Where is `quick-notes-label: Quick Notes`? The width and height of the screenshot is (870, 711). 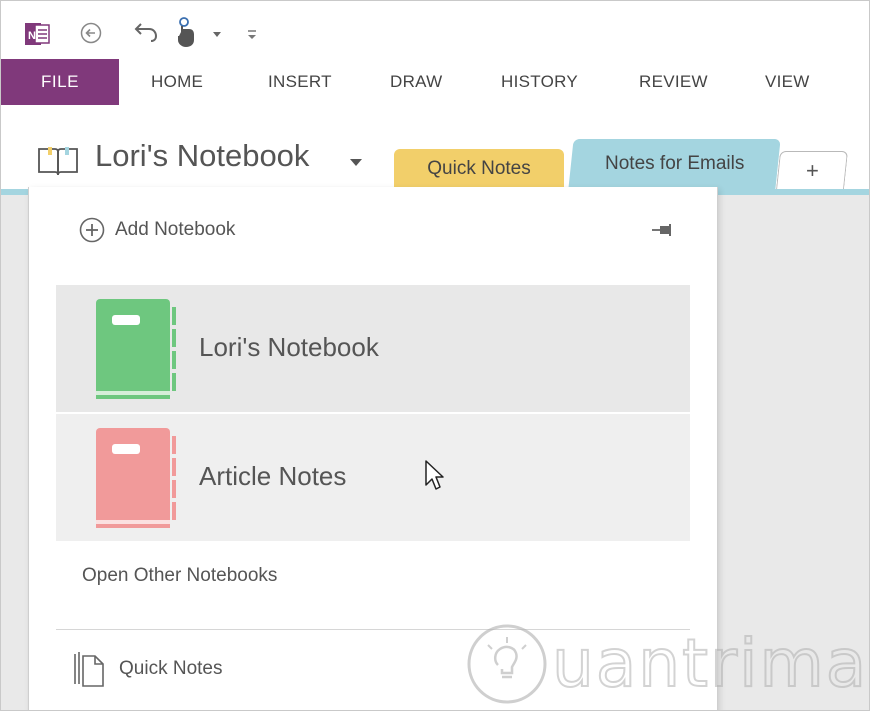 quick-notes-label: Quick Notes is located at coordinates (171, 668).